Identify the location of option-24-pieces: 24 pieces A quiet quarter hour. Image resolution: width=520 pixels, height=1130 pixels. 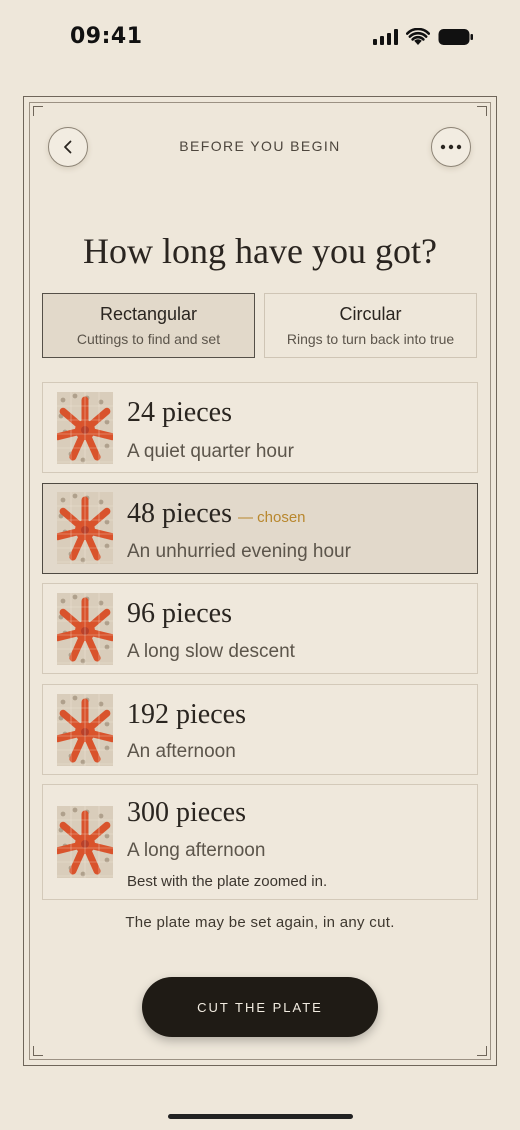
(260, 427).